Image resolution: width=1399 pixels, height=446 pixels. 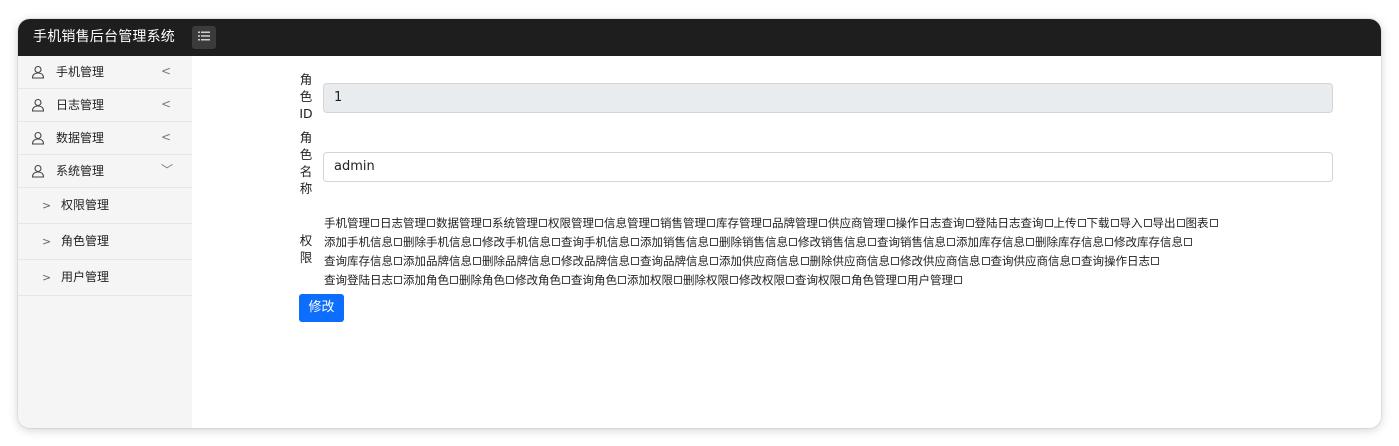 I want to click on sidebar-subitem-user-management: > 用户管理, so click(x=105, y=278).